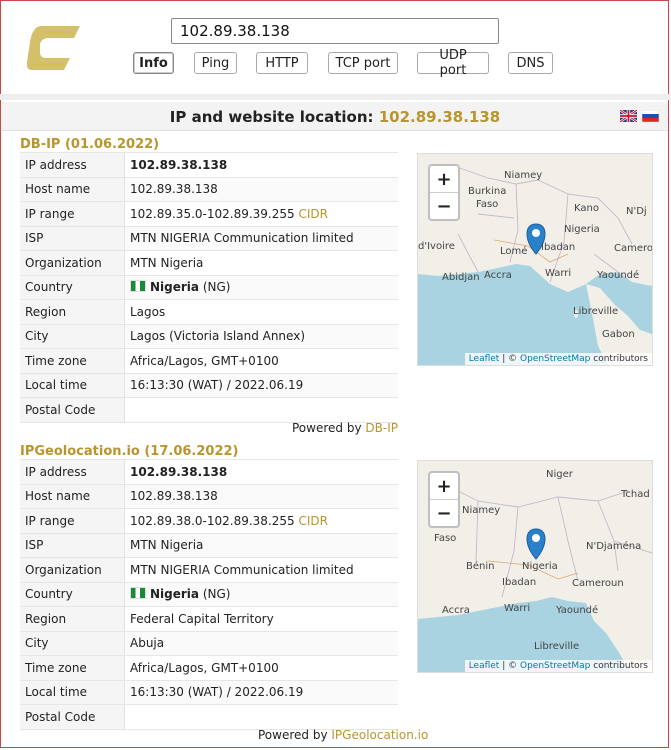  I want to click on table-row: Organization MTN Nigeria, so click(209, 263).